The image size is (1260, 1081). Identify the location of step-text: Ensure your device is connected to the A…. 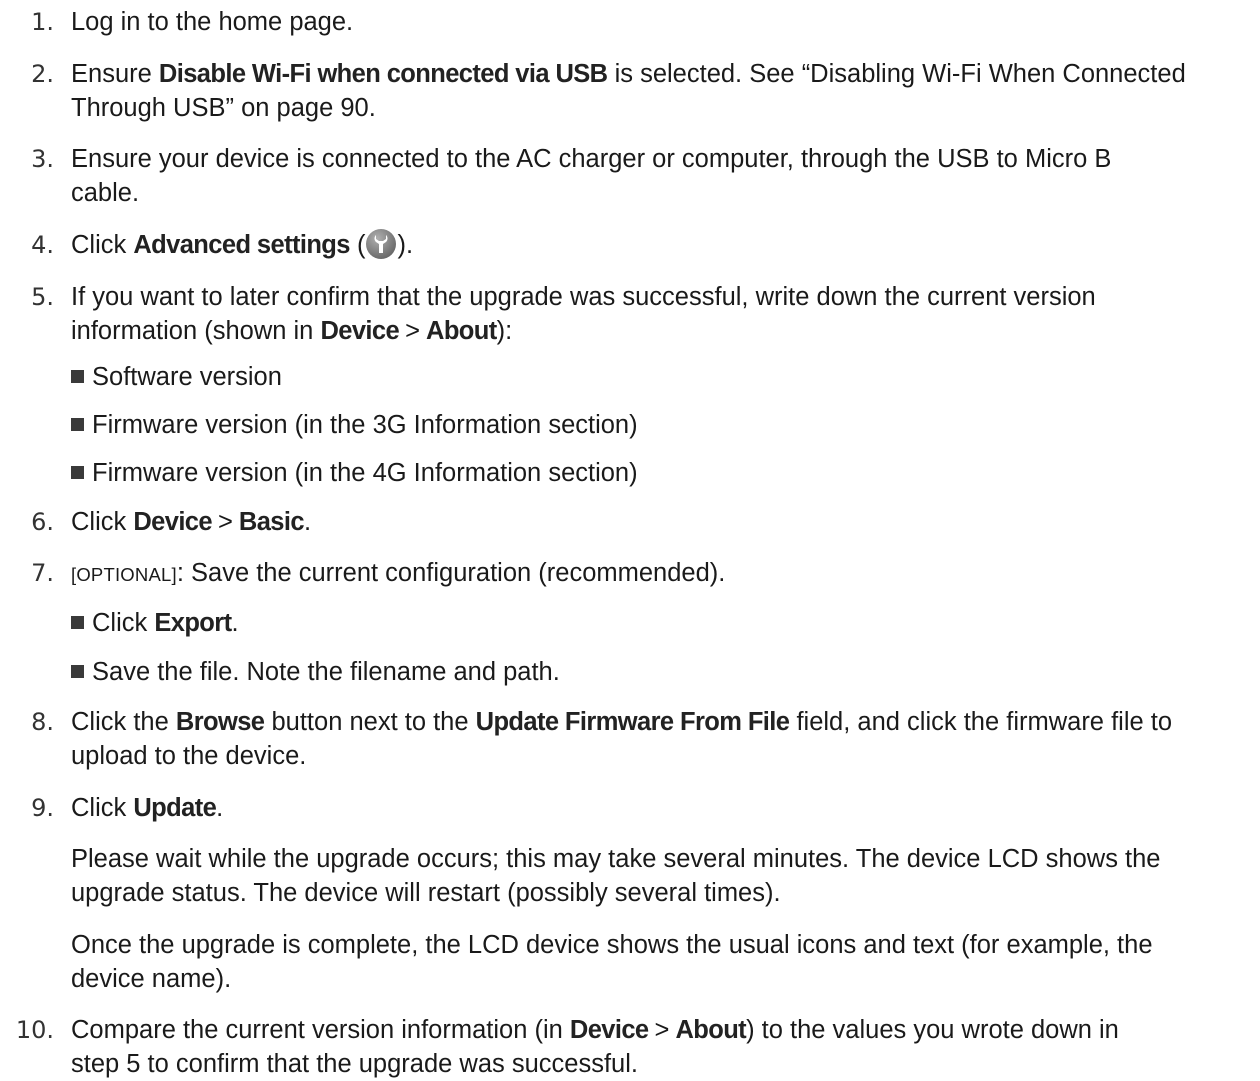
(662, 176).